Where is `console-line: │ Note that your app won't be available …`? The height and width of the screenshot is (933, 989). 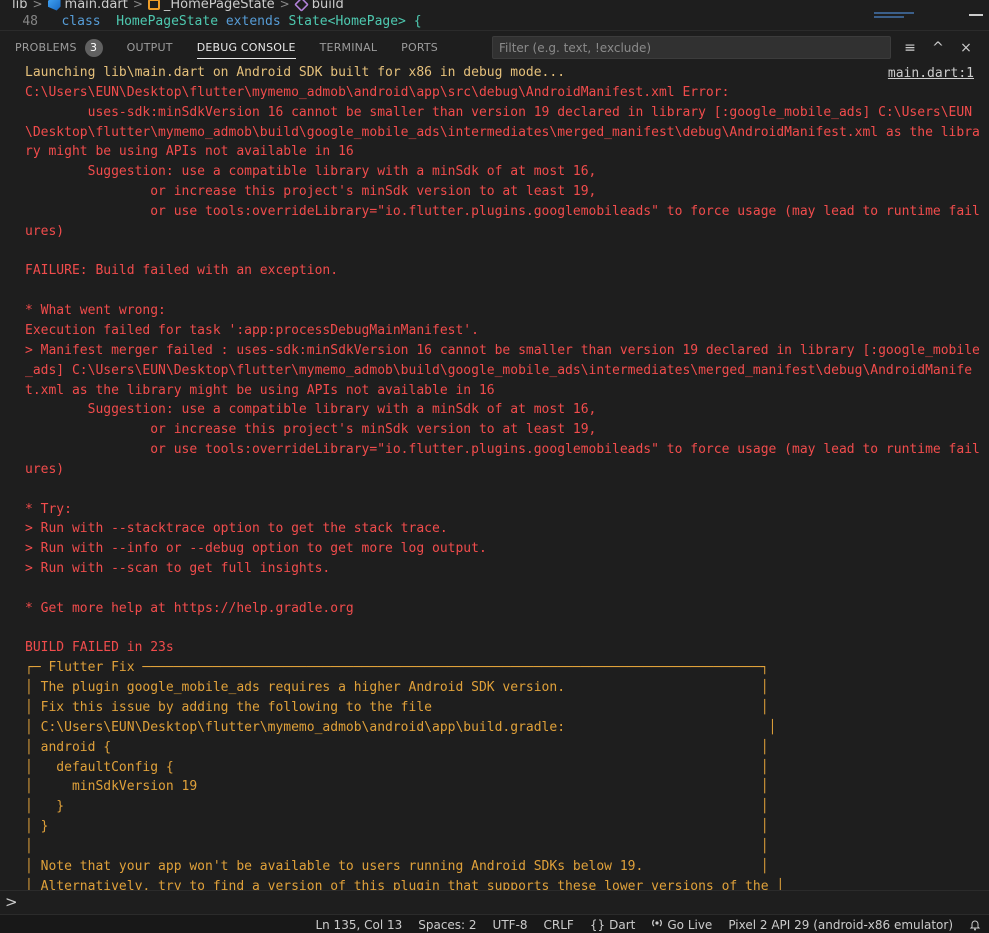 console-line: │ Note that your app won't be available … is located at coordinates (397, 866).